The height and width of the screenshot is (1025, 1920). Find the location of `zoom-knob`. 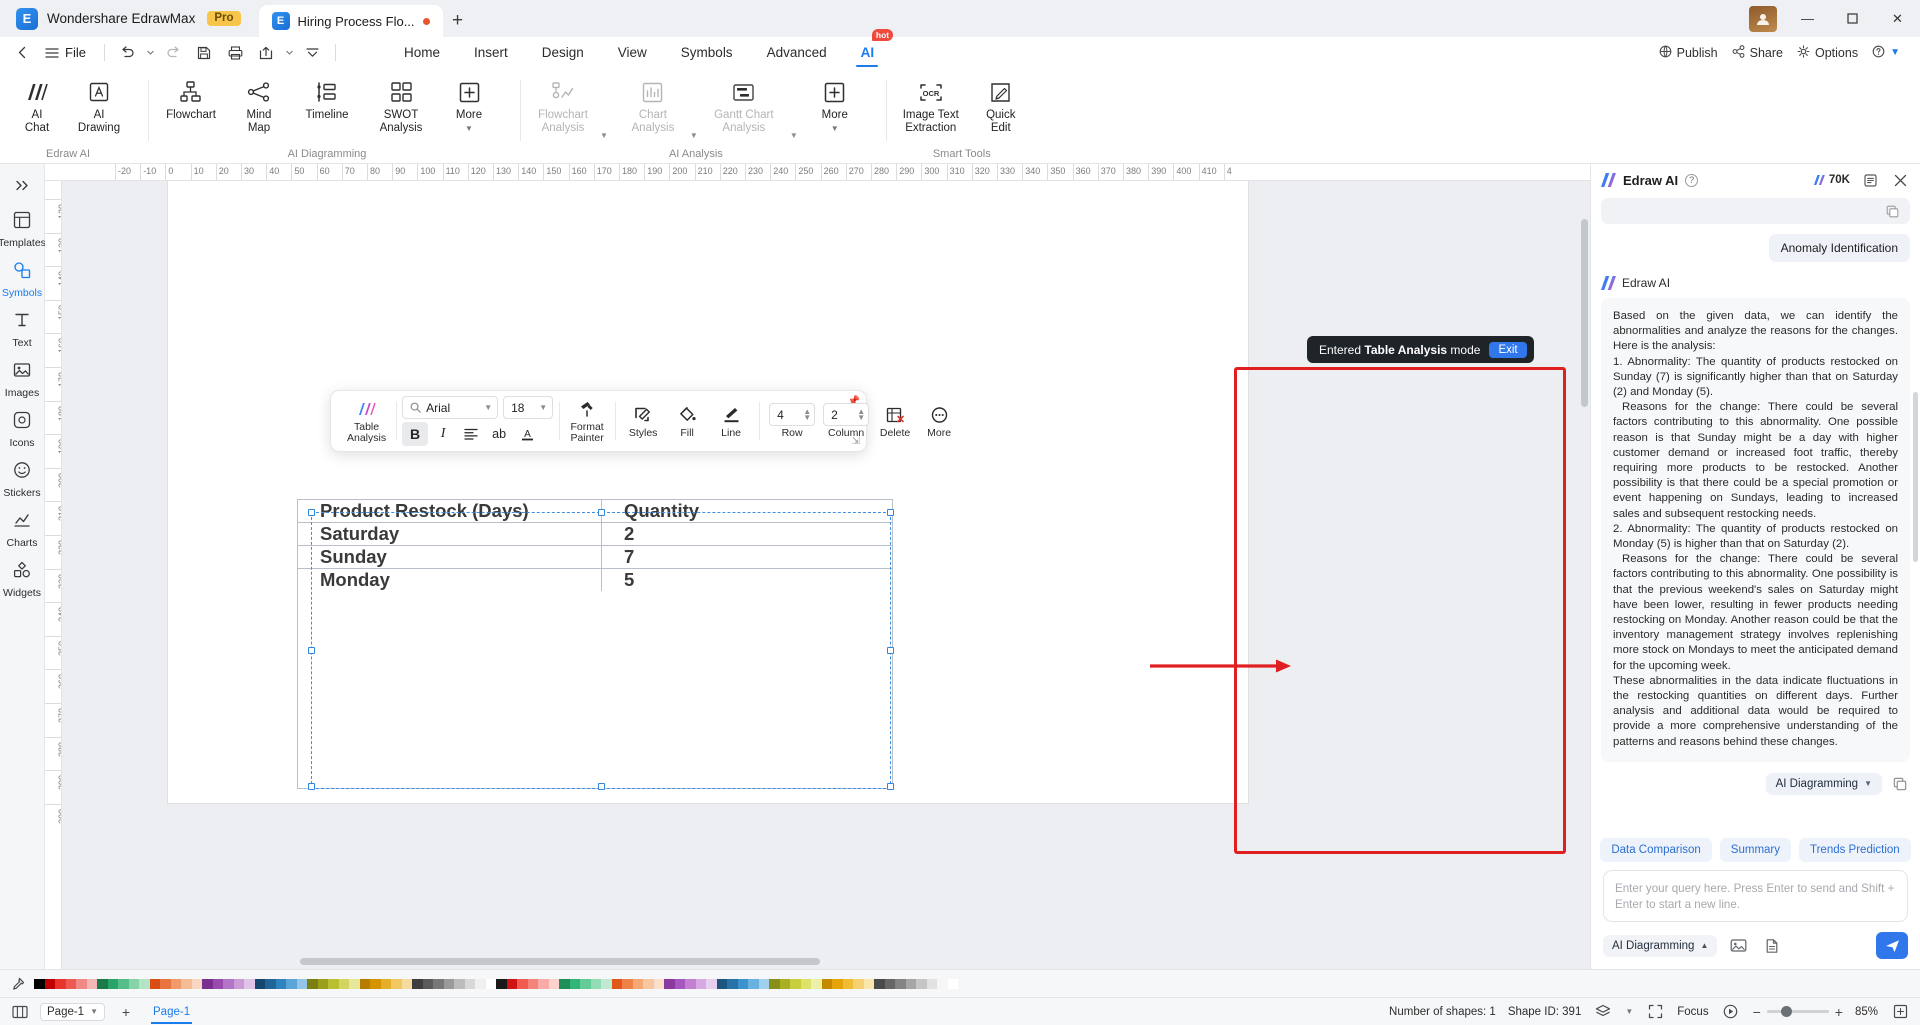

zoom-knob is located at coordinates (1786, 1011).